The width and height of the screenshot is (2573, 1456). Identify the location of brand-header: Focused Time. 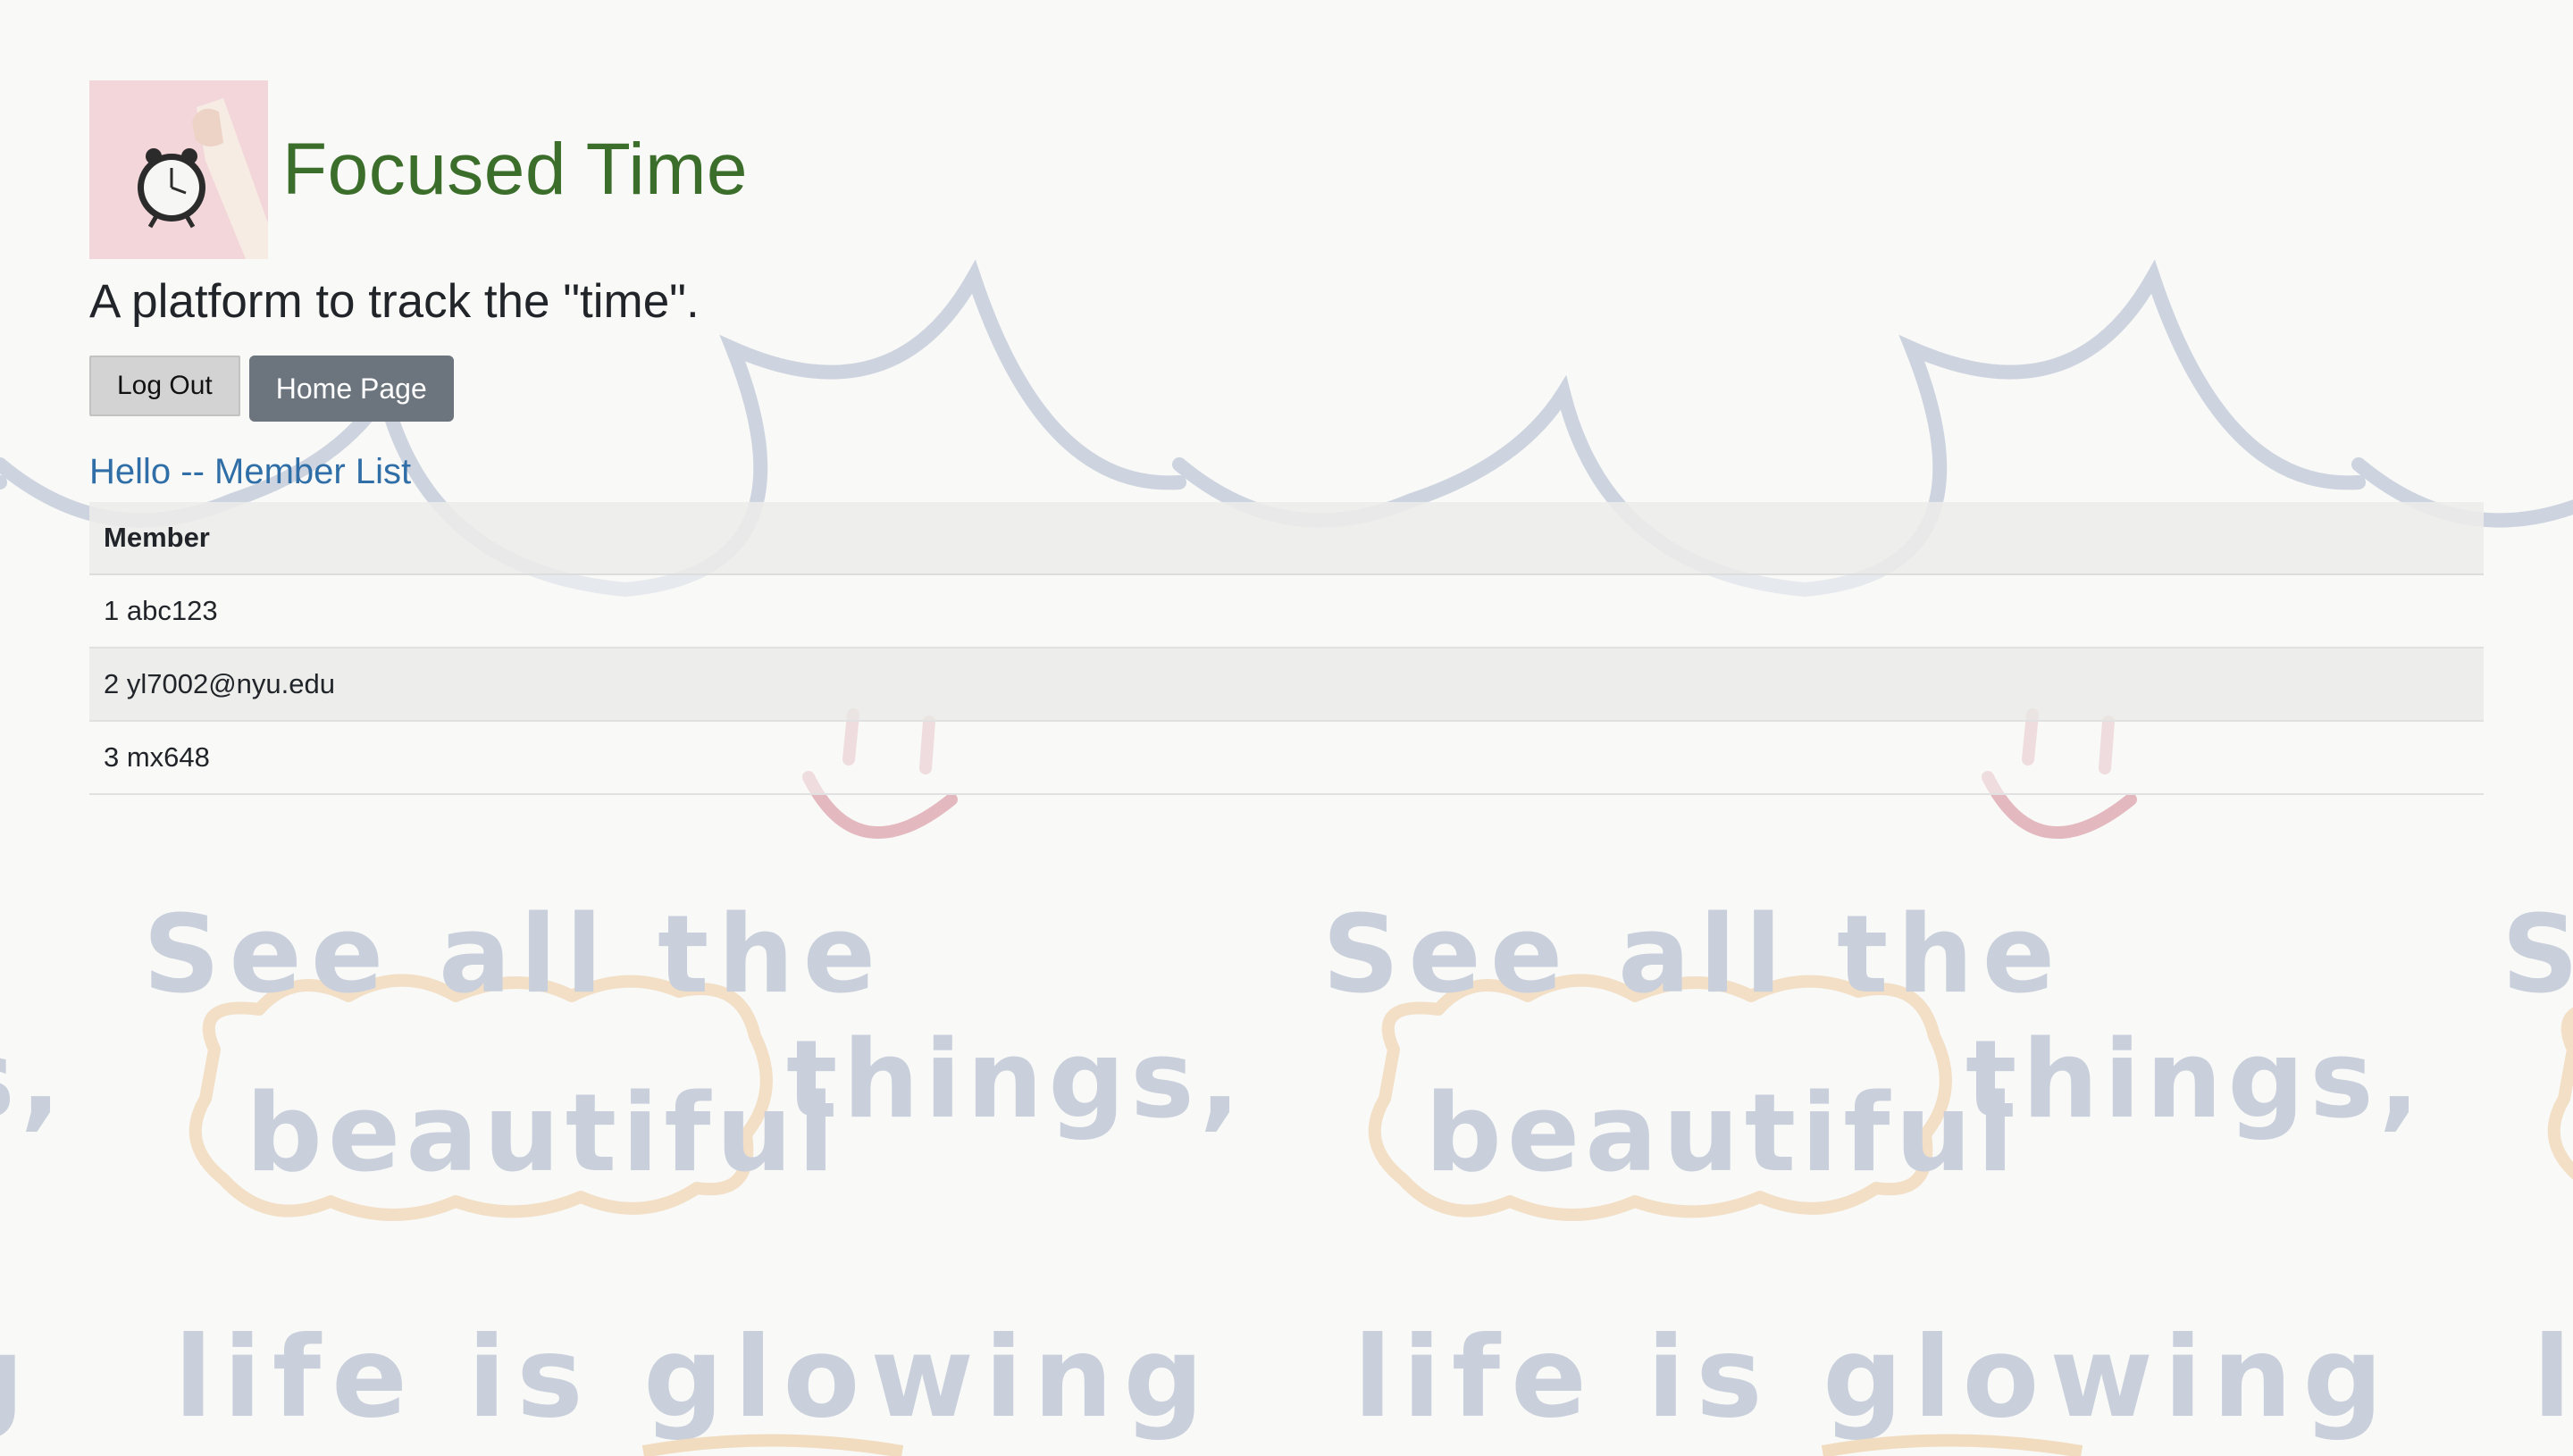
(1286, 169).